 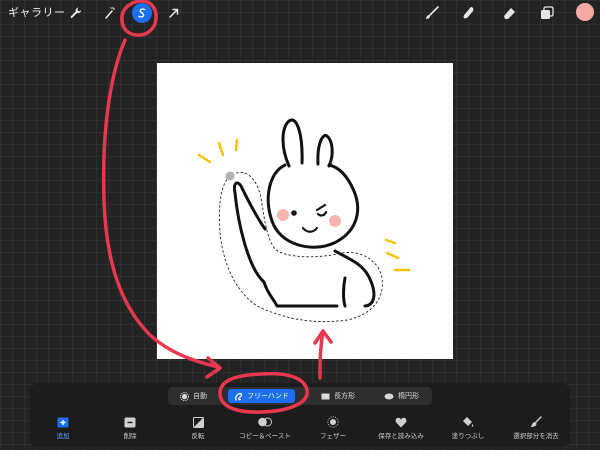 What do you see at coordinates (536, 436) in the screenshot?
I see `tool-clear-label: 選択部分を消去` at bounding box center [536, 436].